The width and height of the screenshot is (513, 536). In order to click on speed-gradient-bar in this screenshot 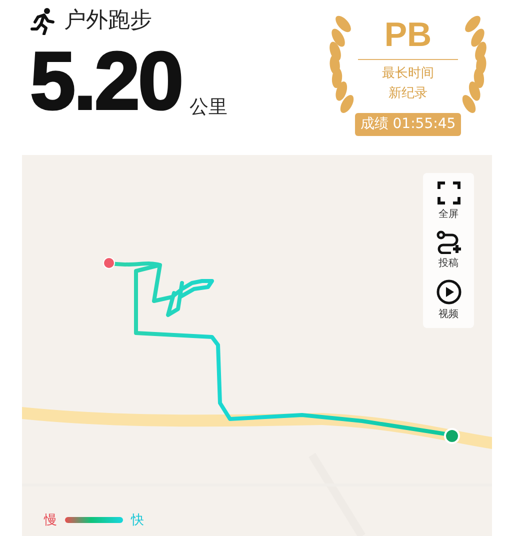, I will do `click(94, 520)`.